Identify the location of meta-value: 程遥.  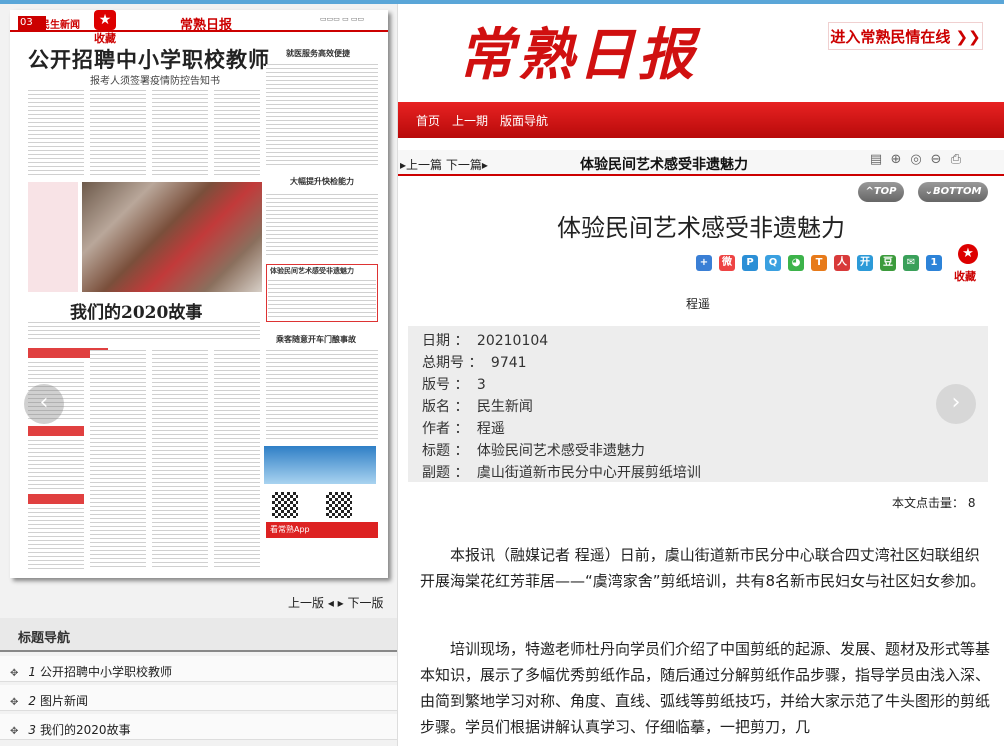
(490, 429).